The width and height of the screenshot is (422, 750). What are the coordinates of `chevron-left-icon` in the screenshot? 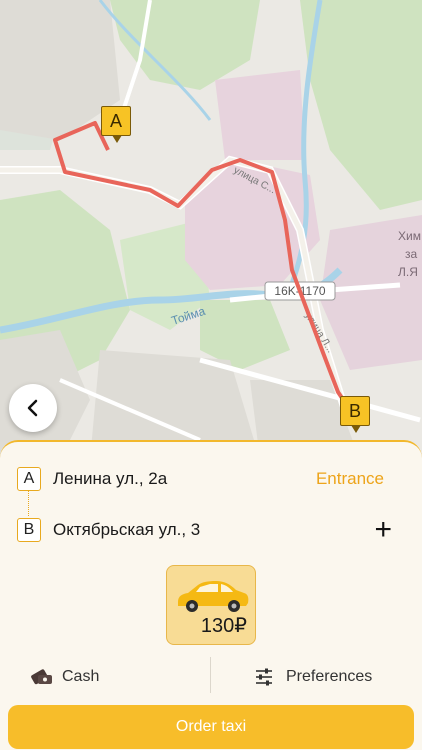 It's located at (32, 408).